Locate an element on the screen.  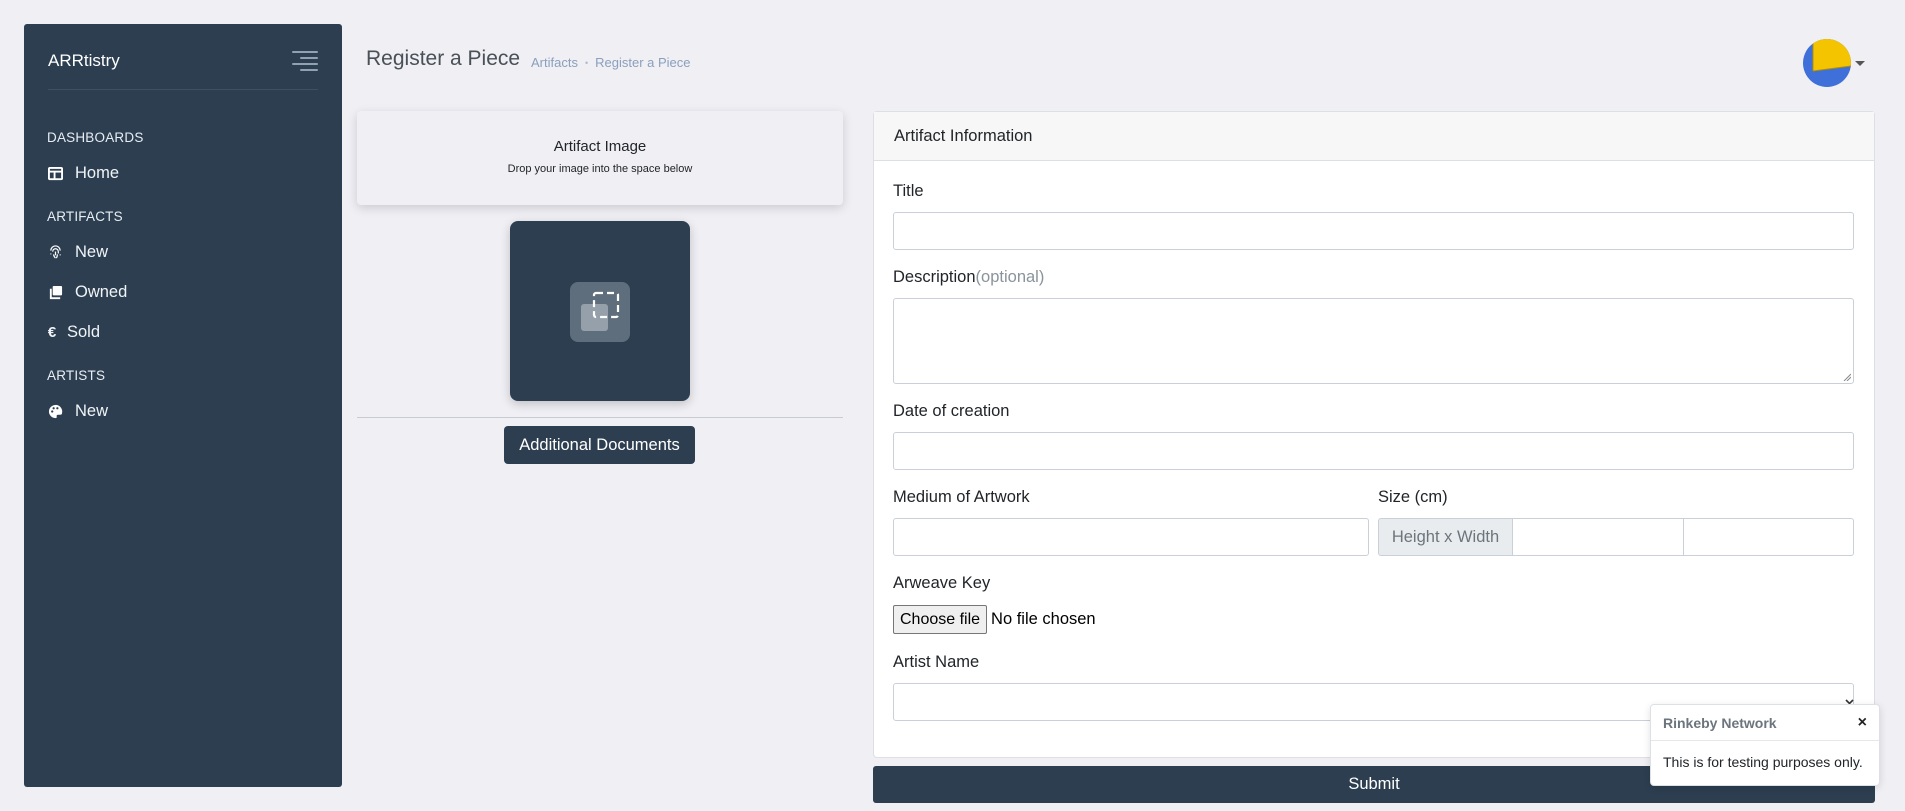
title-input is located at coordinates (1373, 231).